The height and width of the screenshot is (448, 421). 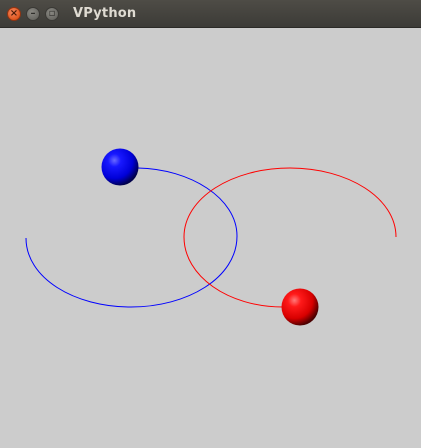 I want to click on close-icon: ×, so click(x=14, y=13).